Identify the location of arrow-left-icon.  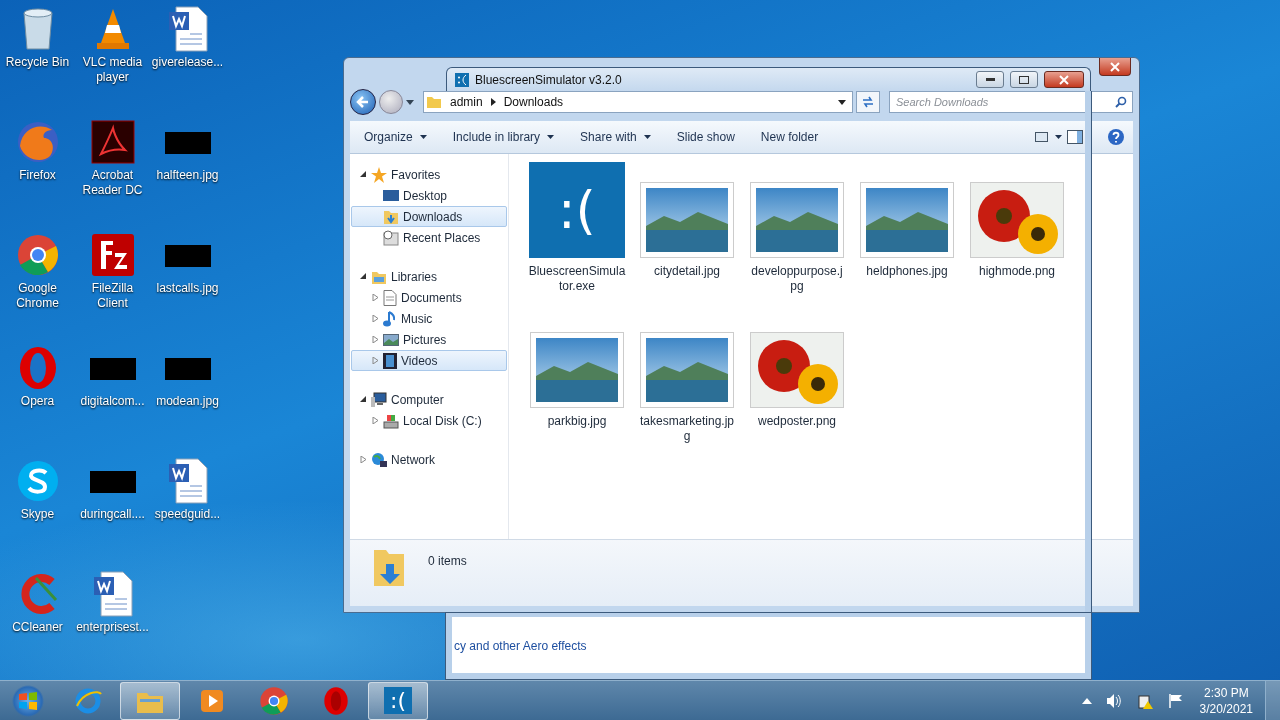
(363, 102).